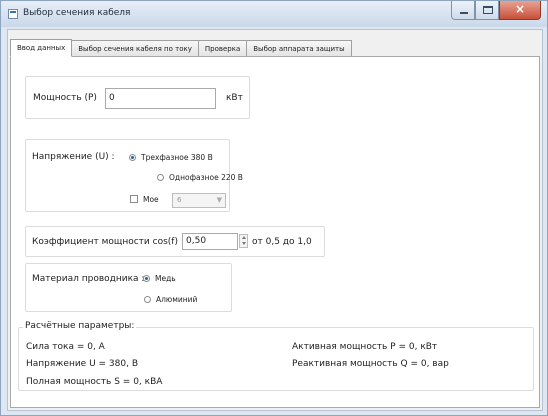 This screenshot has height=416, width=548. I want to click on close-button: ×, so click(520, 10).